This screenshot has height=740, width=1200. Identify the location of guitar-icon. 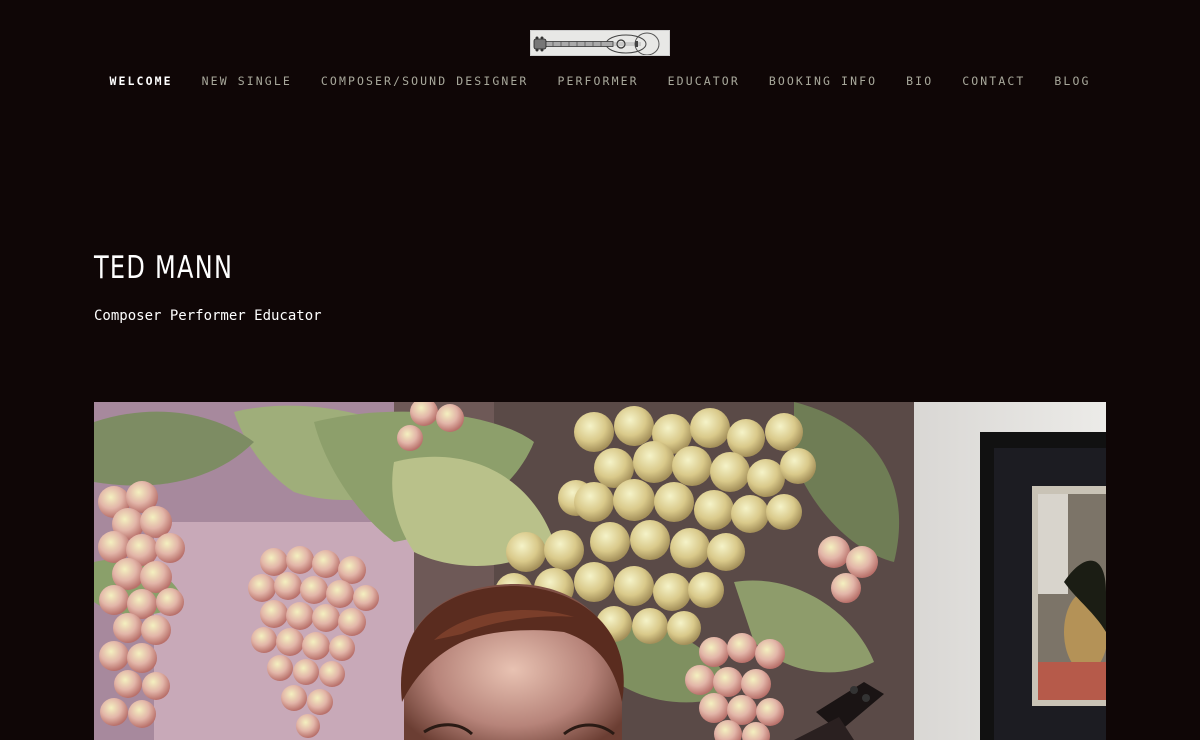
(600, 43).